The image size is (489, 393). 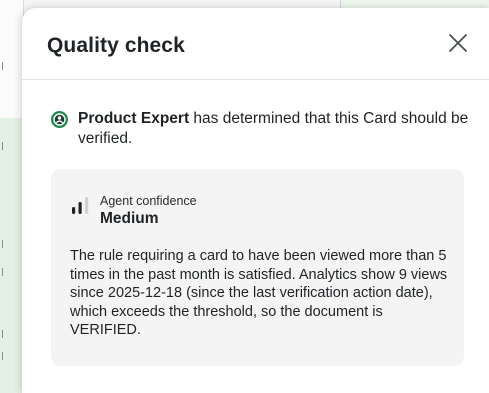 I want to click on close-button, so click(x=458, y=43).